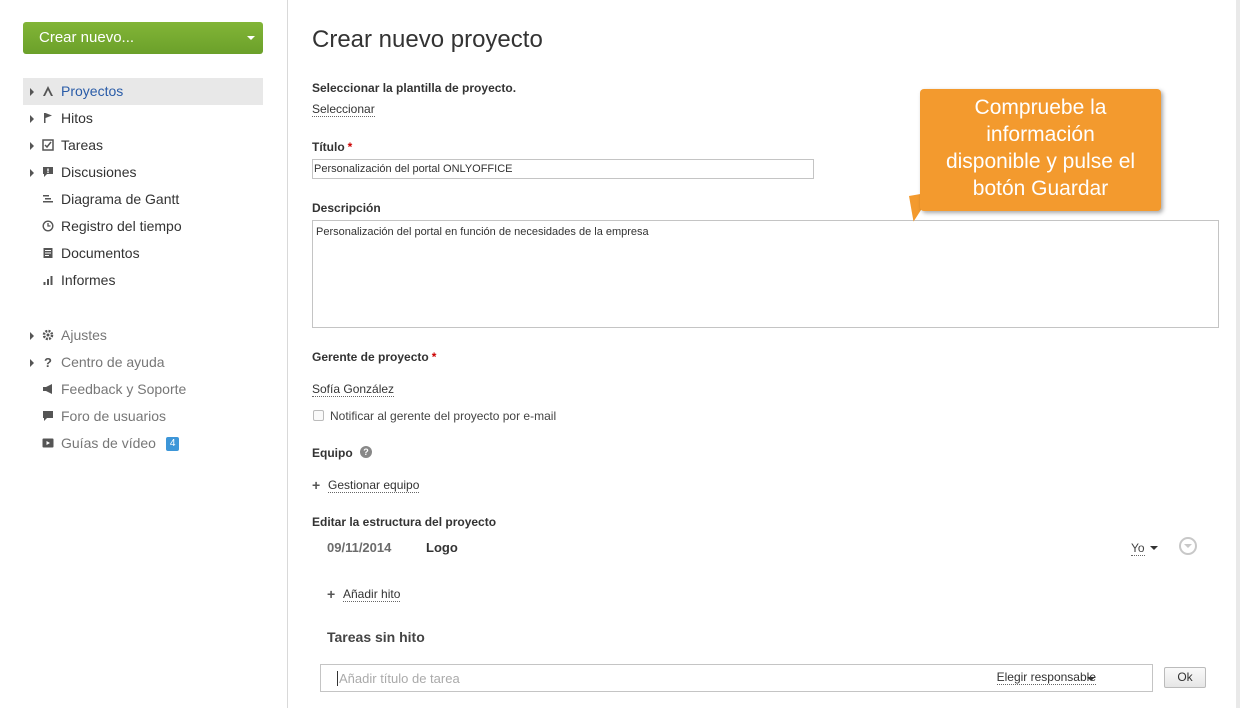 The image size is (1240, 708). Describe the element at coordinates (77, 118) in the screenshot. I see `sidebar-item-label: Hitos` at that location.